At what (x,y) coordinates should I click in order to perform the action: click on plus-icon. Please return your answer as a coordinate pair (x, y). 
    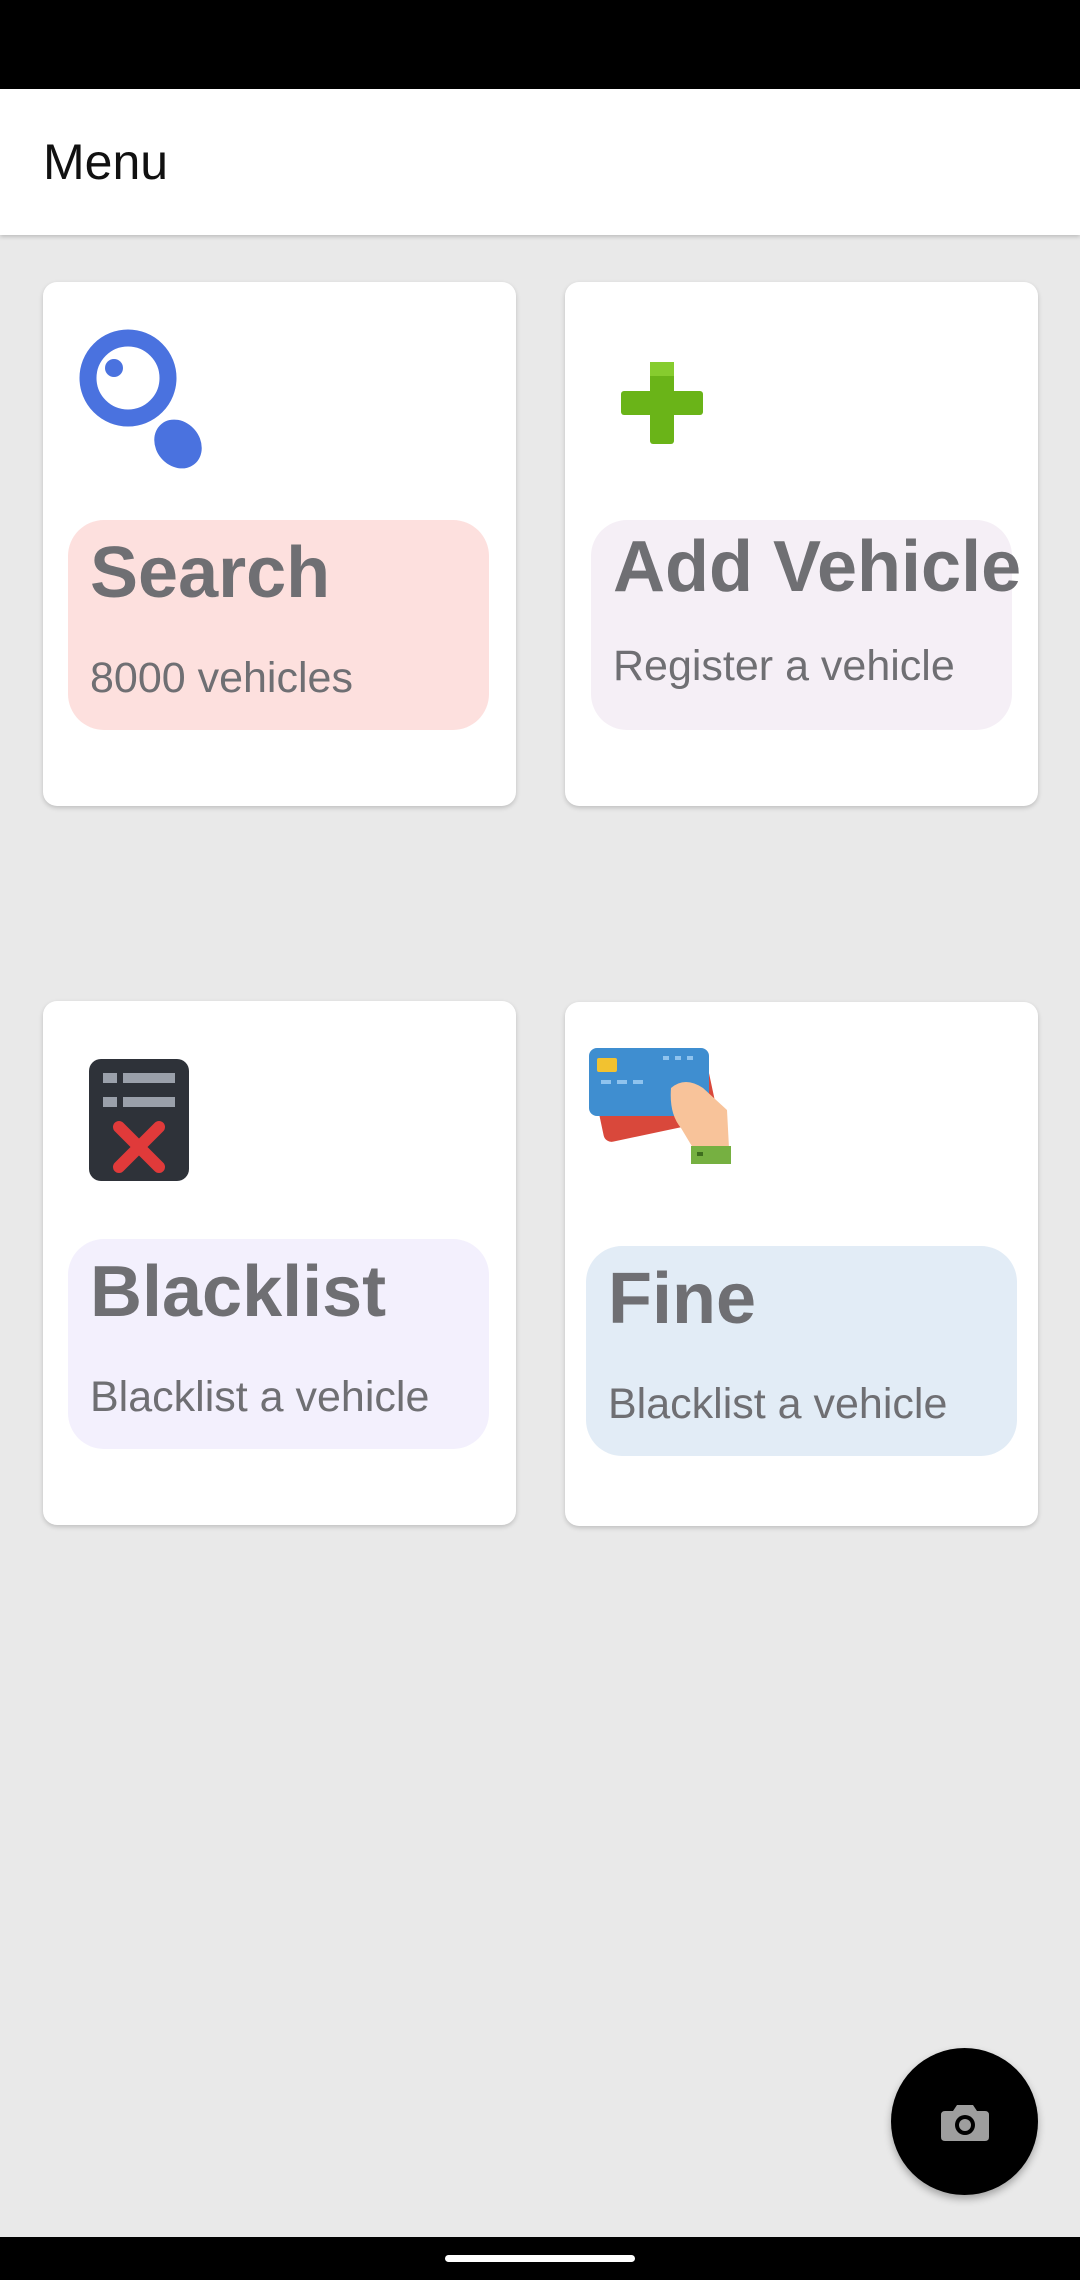
    Looking at the image, I should click on (662, 403).